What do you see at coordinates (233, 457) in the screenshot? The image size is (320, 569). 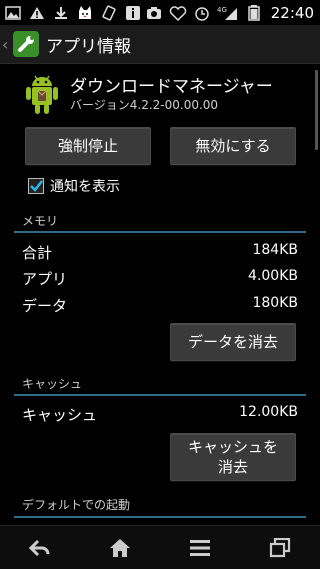 I see `clear-cache-button: キャッシュを 消去` at bounding box center [233, 457].